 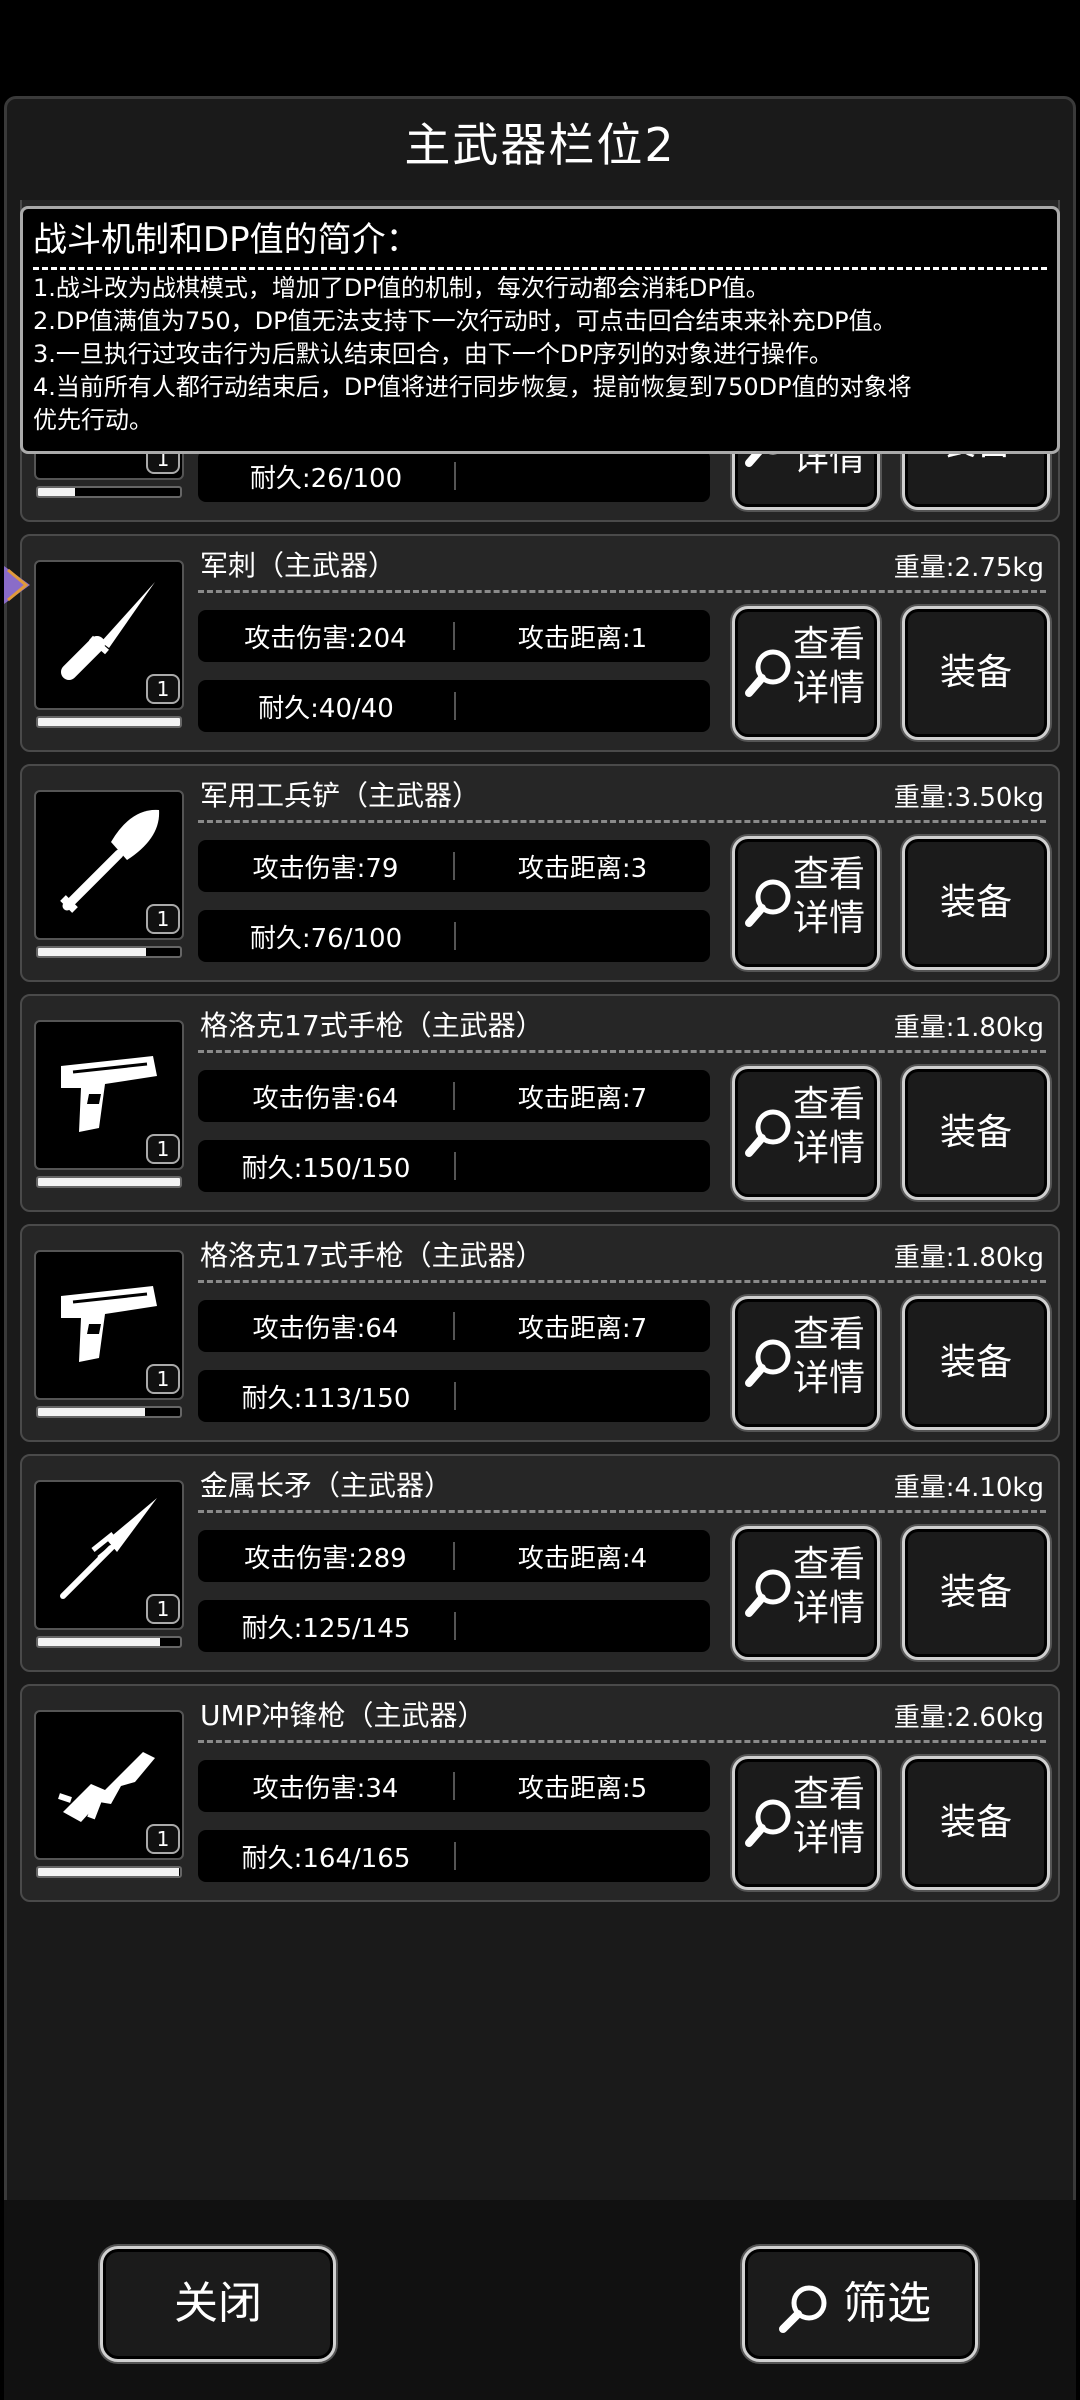 What do you see at coordinates (454, 636) in the screenshot?
I see `attack-stats: 攻击伤害:204 攻击距离:1` at bounding box center [454, 636].